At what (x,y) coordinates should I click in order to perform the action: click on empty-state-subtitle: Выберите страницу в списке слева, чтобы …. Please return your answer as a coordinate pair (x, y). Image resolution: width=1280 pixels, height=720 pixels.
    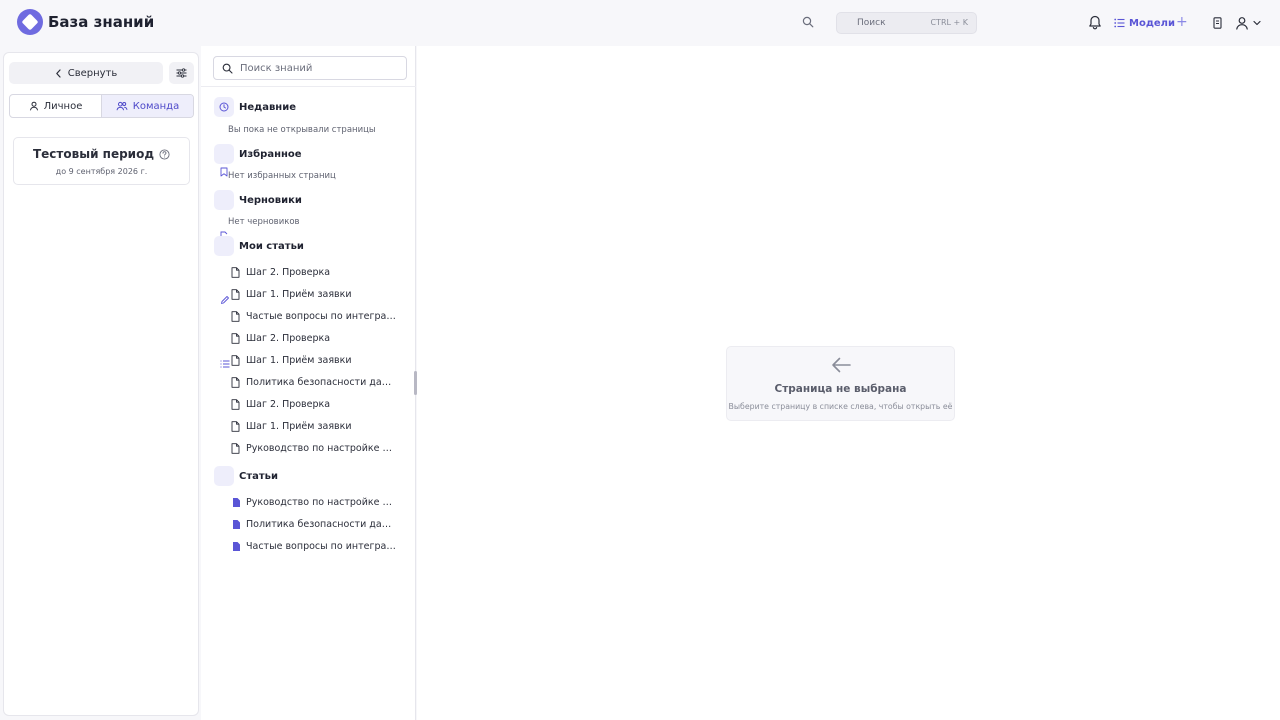
    Looking at the image, I should click on (840, 406).